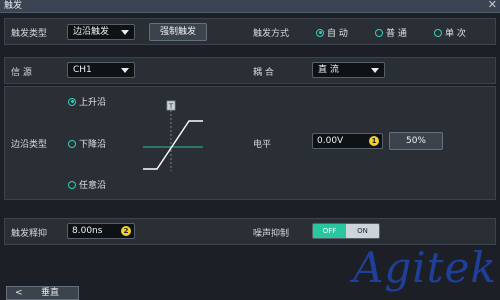 This screenshot has height=300, width=500. I want to click on trigger-mode-single: 单 次, so click(450, 32).